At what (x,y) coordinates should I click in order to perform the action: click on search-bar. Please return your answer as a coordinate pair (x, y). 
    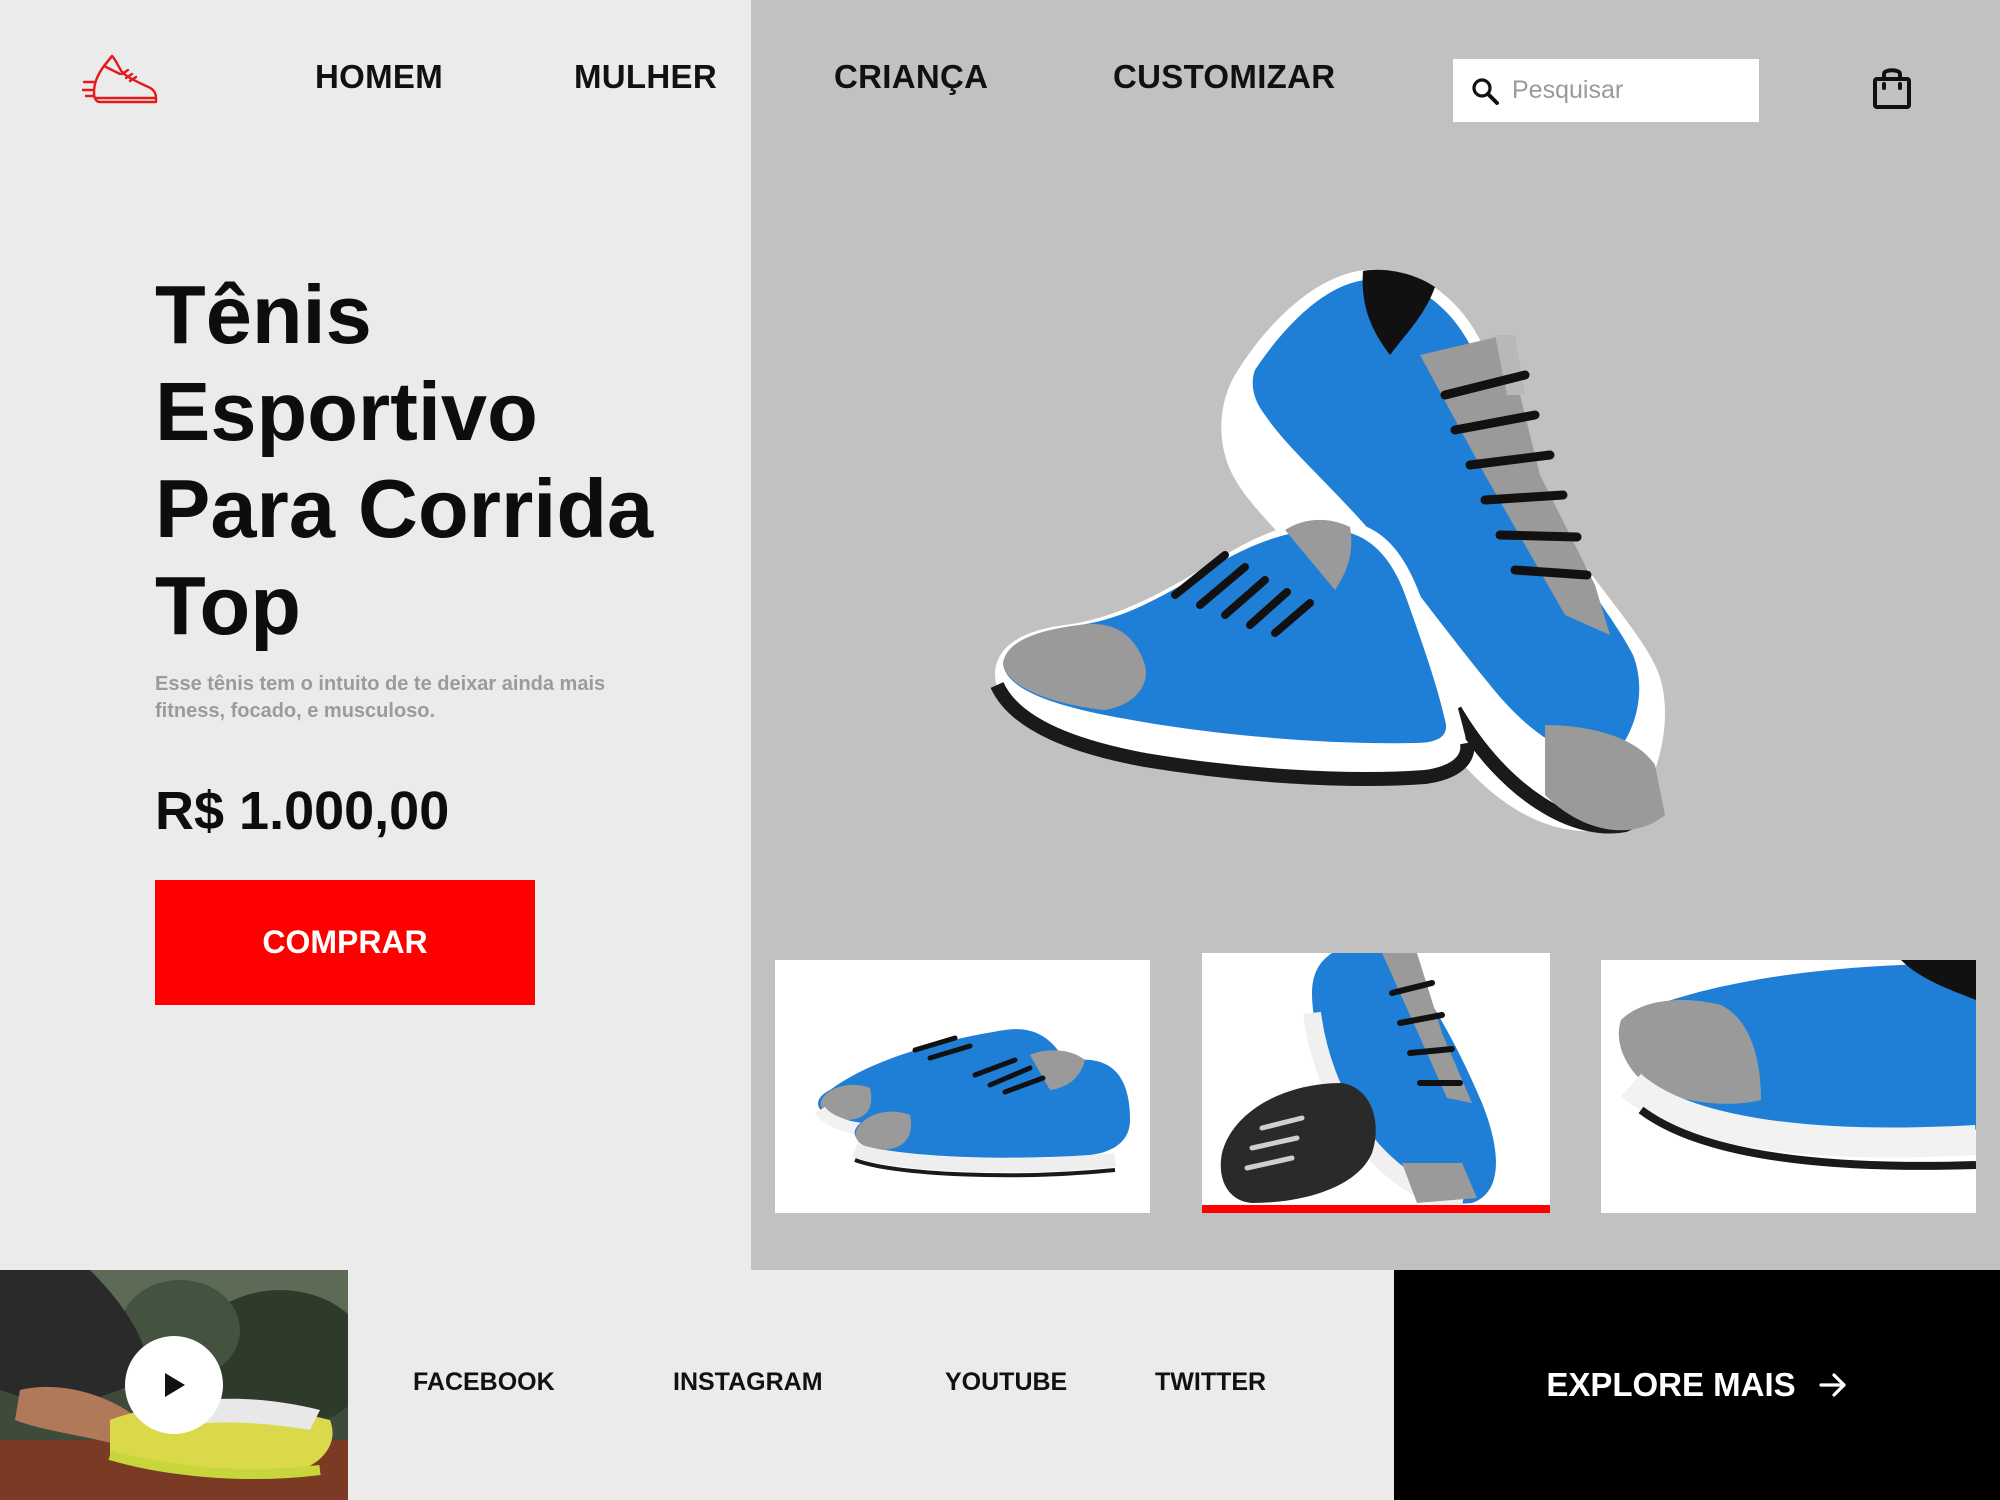
    Looking at the image, I should click on (1606, 90).